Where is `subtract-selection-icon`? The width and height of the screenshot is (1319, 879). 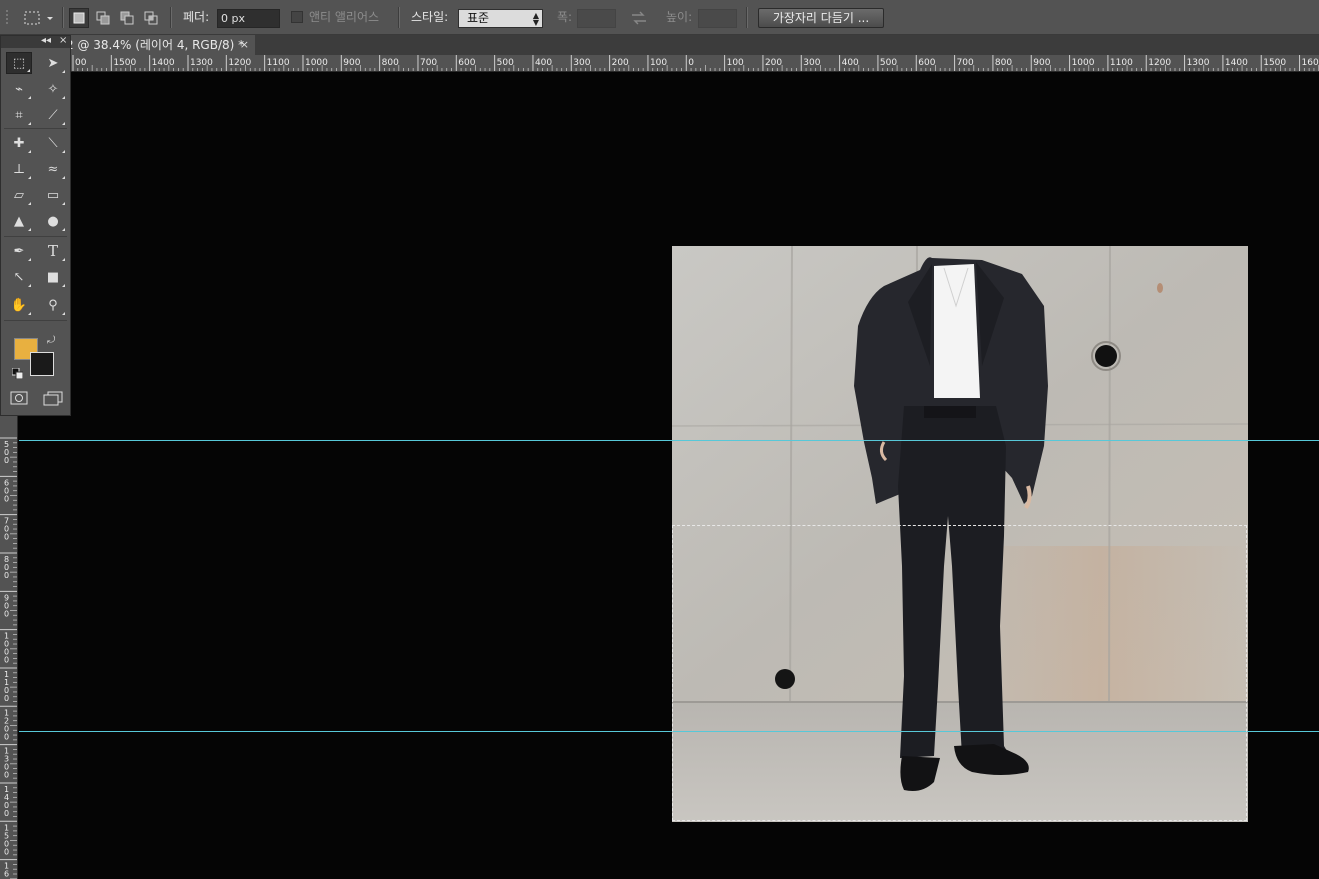
subtract-selection-icon is located at coordinates (127, 18).